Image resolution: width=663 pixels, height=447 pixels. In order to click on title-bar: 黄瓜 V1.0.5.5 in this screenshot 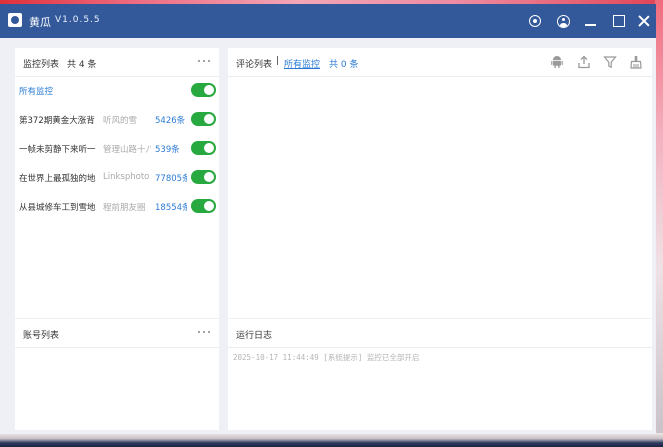, I will do `click(328, 21)`.